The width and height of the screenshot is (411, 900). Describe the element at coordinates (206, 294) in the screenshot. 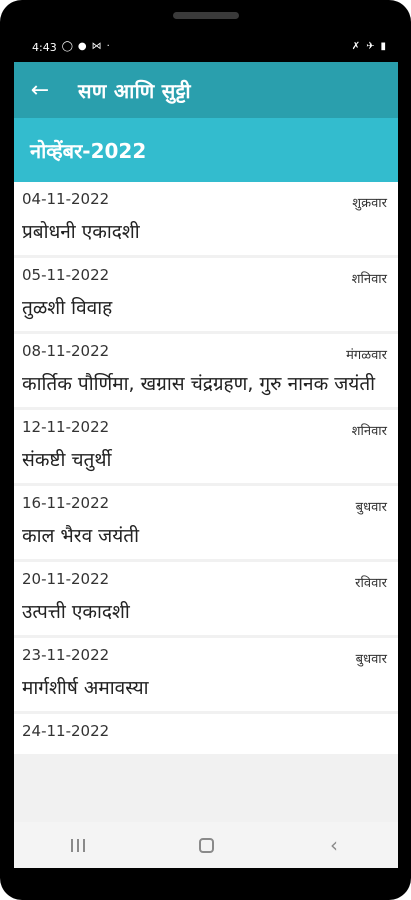

I see `list-item: 05-11-2022 शनिवार तुळशी विवाह` at that location.